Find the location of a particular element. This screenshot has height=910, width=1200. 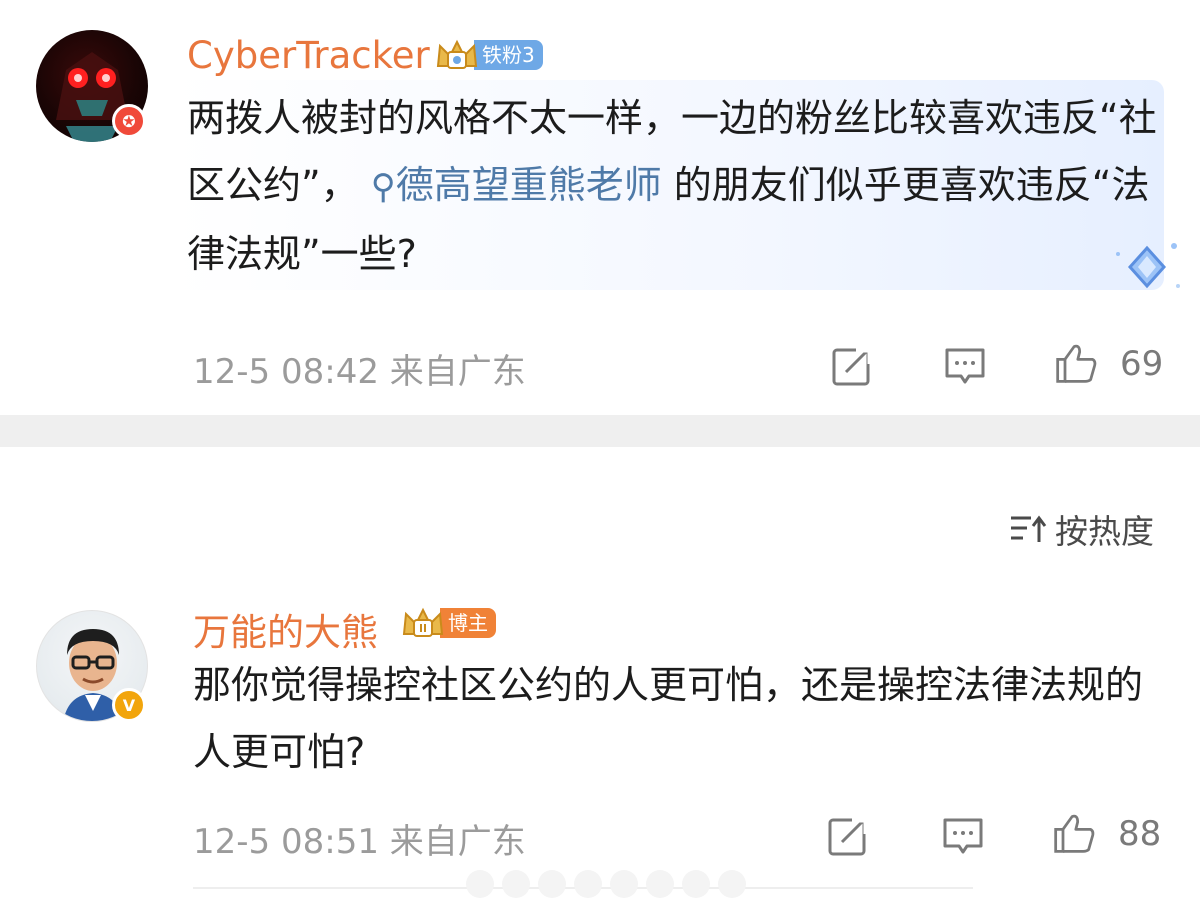

sort-button: 按热度 is located at coordinates (1081, 529).